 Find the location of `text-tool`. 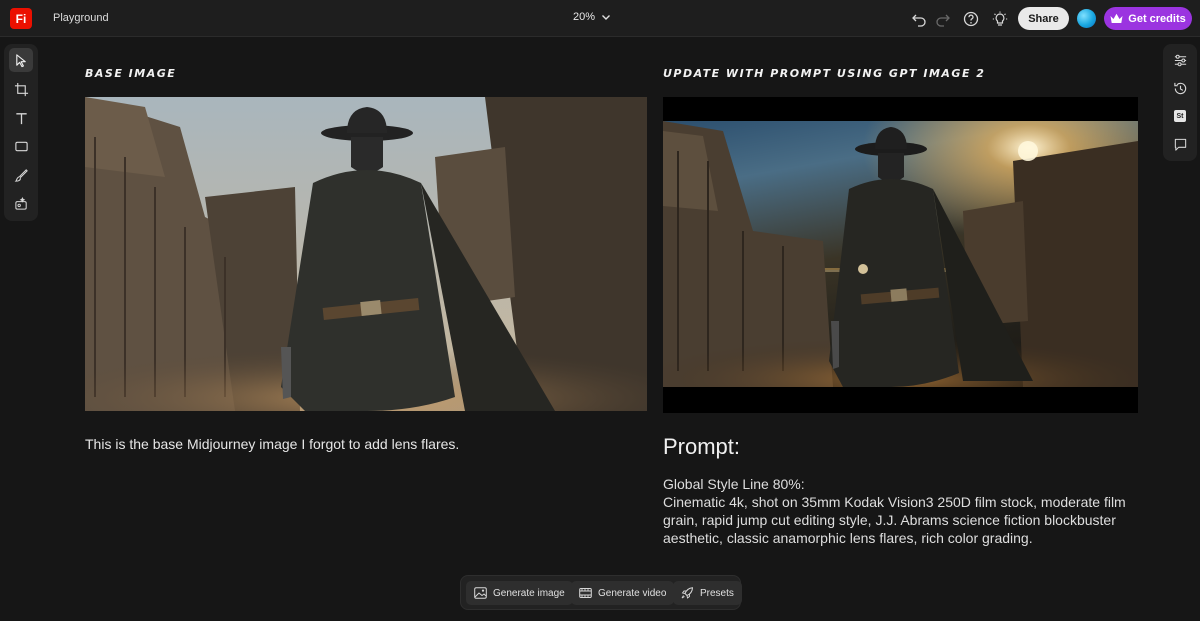

text-tool is located at coordinates (21, 118).